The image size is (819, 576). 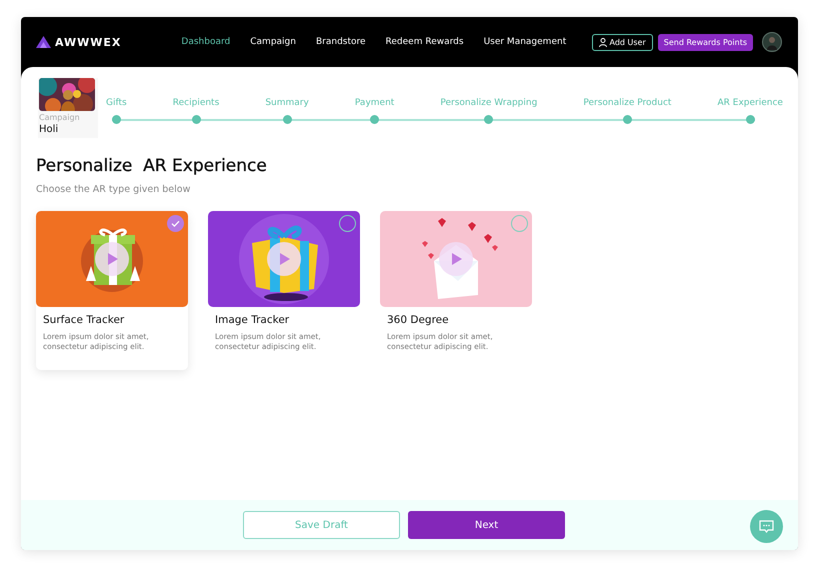 What do you see at coordinates (116, 103) in the screenshot?
I see `step-label: Gifts` at bounding box center [116, 103].